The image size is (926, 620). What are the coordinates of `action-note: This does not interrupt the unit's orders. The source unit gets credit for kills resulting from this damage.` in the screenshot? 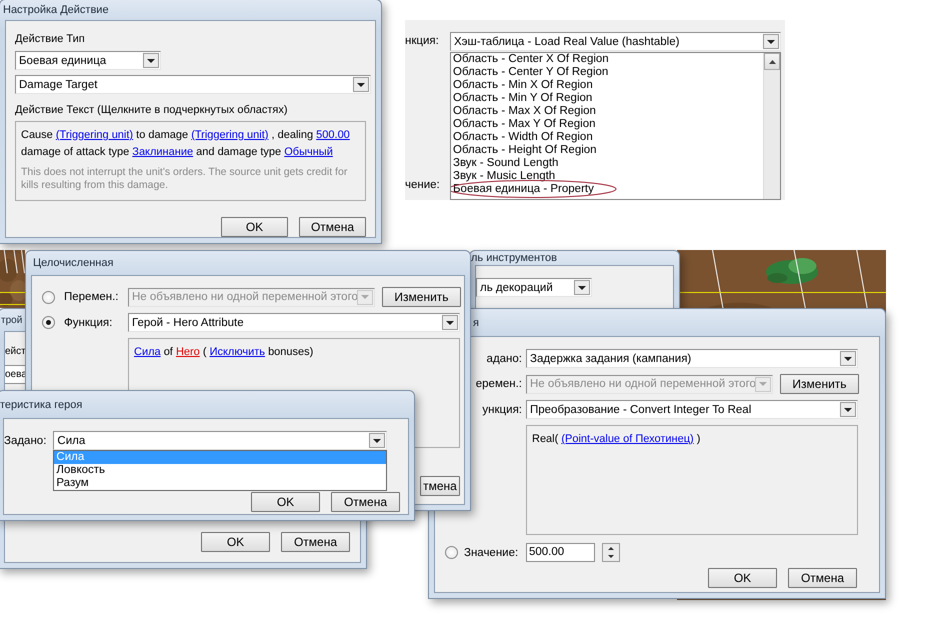 It's located at (184, 179).